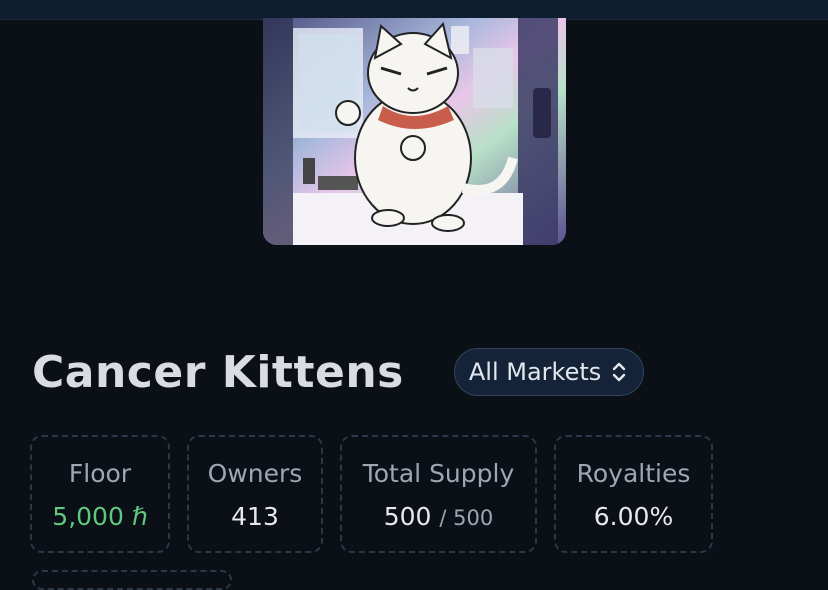  Describe the element at coordinates (218, 372) in the screenshot. I see `collection-title: Cancer Kittens` at that location.